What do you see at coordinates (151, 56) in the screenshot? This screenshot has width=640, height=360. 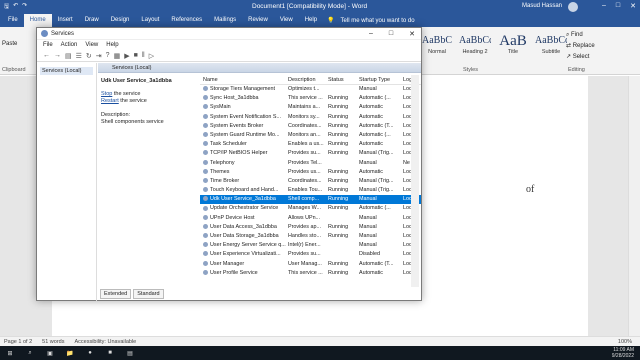 I see `restart-icon: ▷` at bounding box center [151, 56].